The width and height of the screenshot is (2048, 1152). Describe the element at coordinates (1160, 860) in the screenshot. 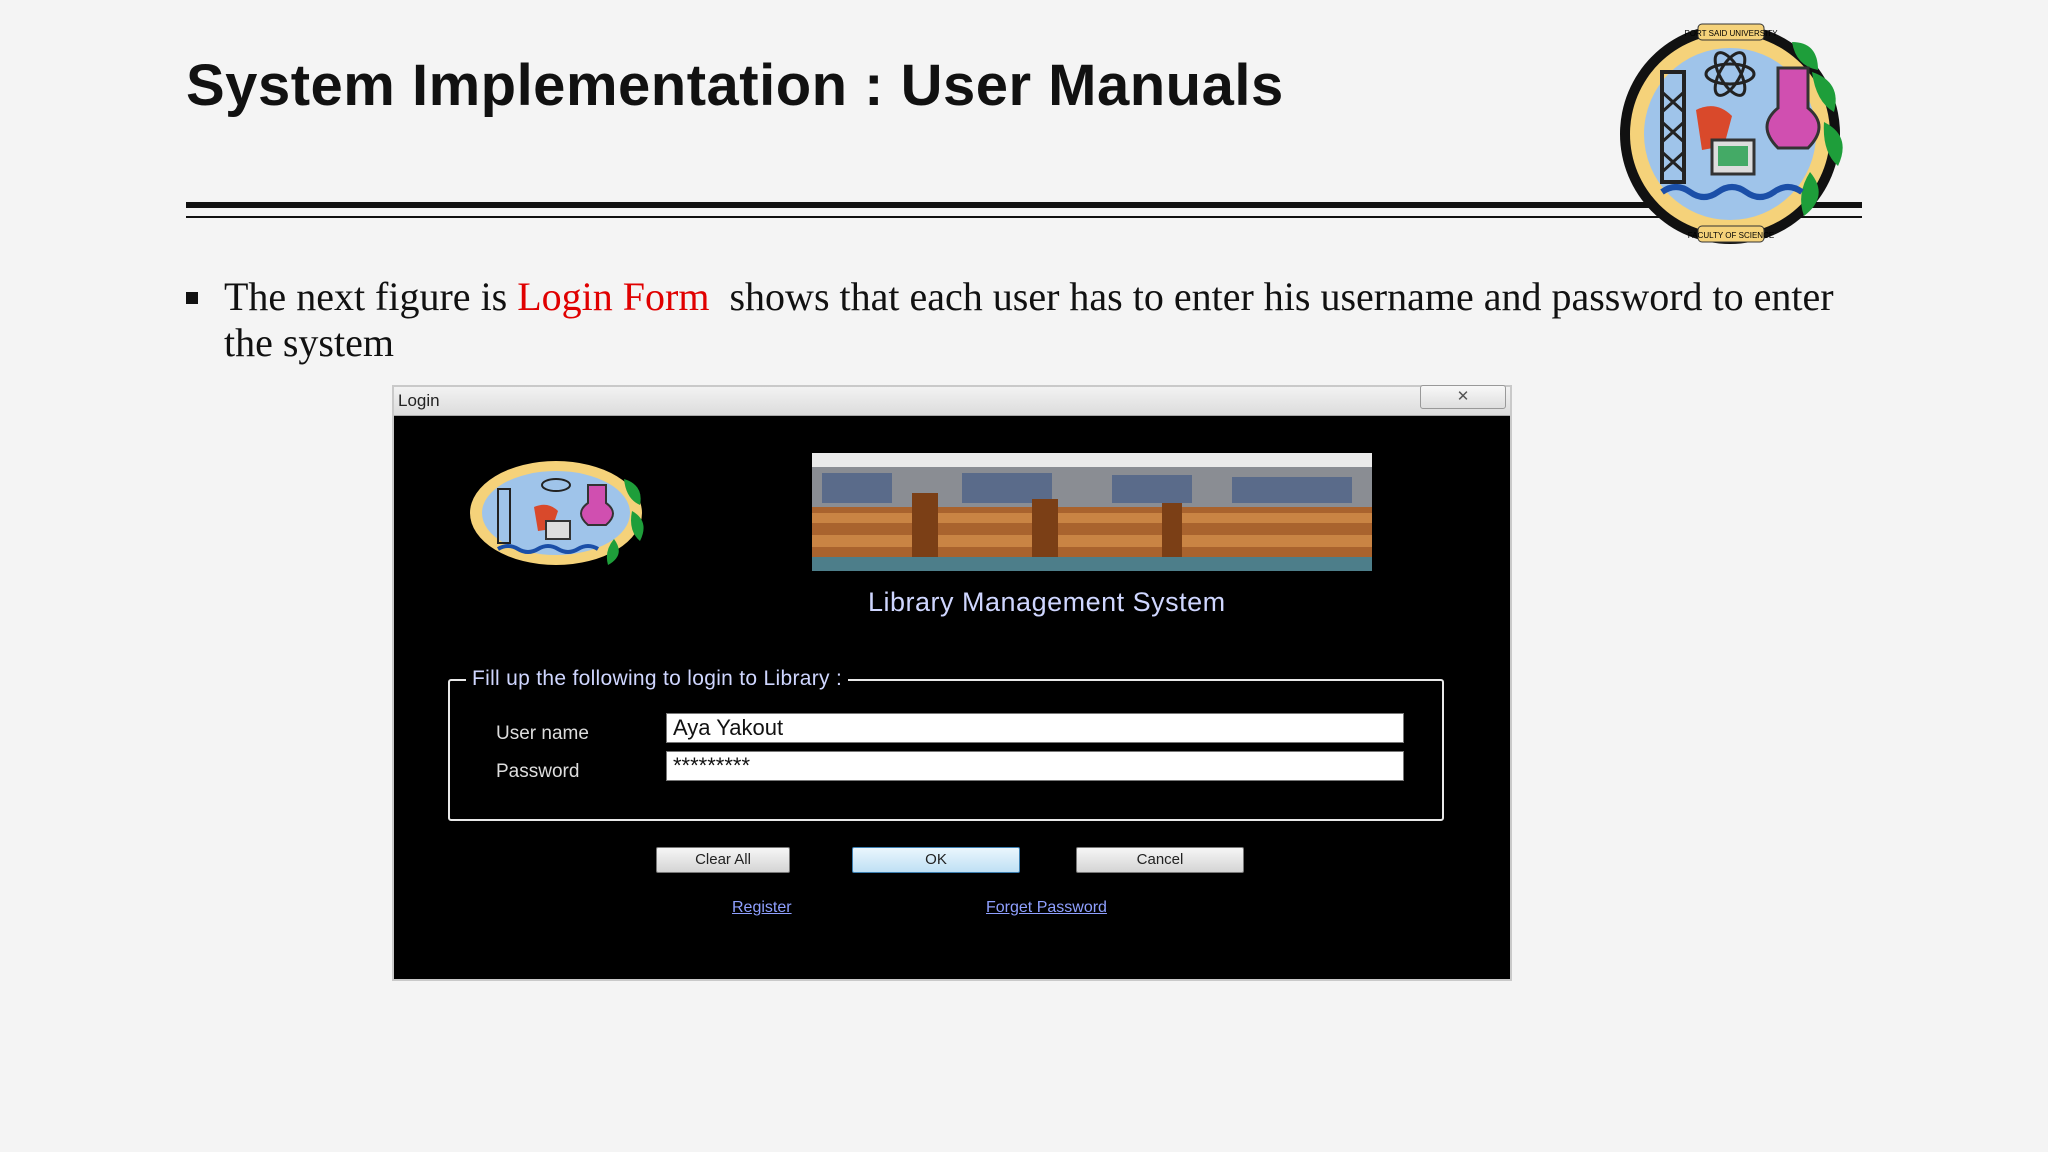

I see `cancel-button: Cancel` at that location.